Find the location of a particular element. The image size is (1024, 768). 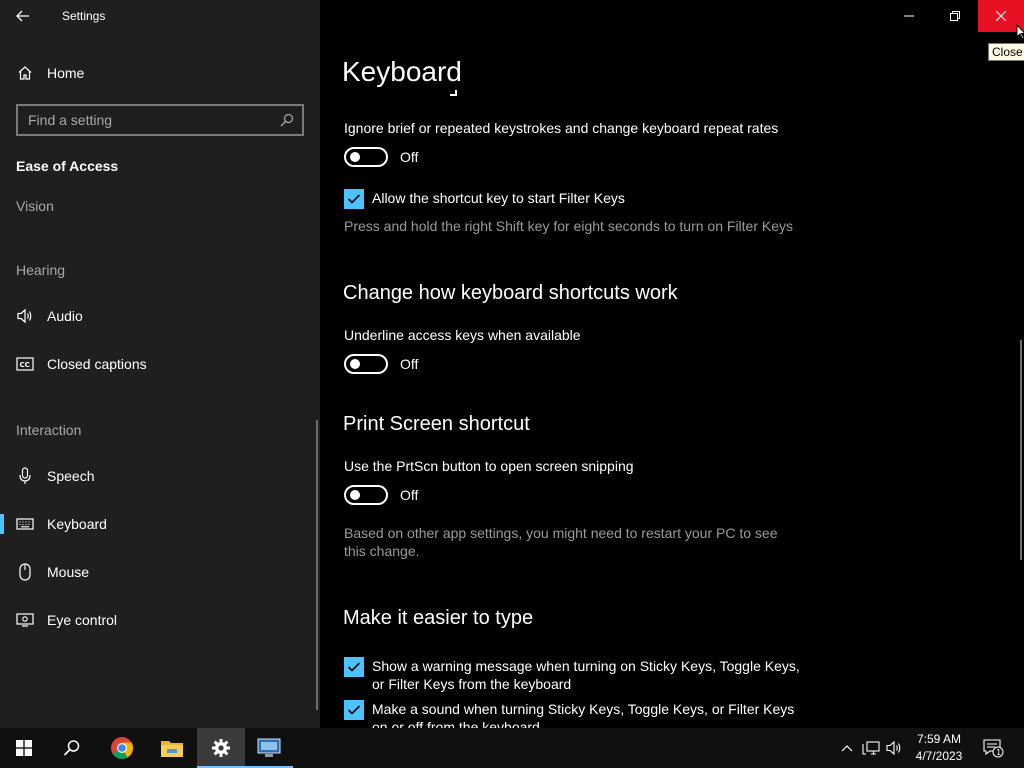

search-icon is located at coordinates (71, 748).